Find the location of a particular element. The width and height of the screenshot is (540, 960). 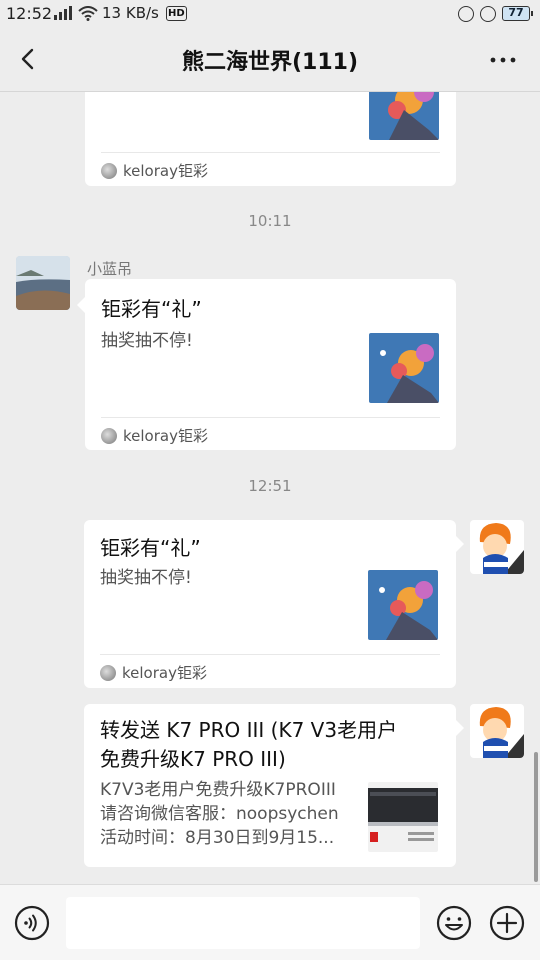

card-description-line-2: 请咨询微信客服：noopsychen is located at coordinates (219, 814).